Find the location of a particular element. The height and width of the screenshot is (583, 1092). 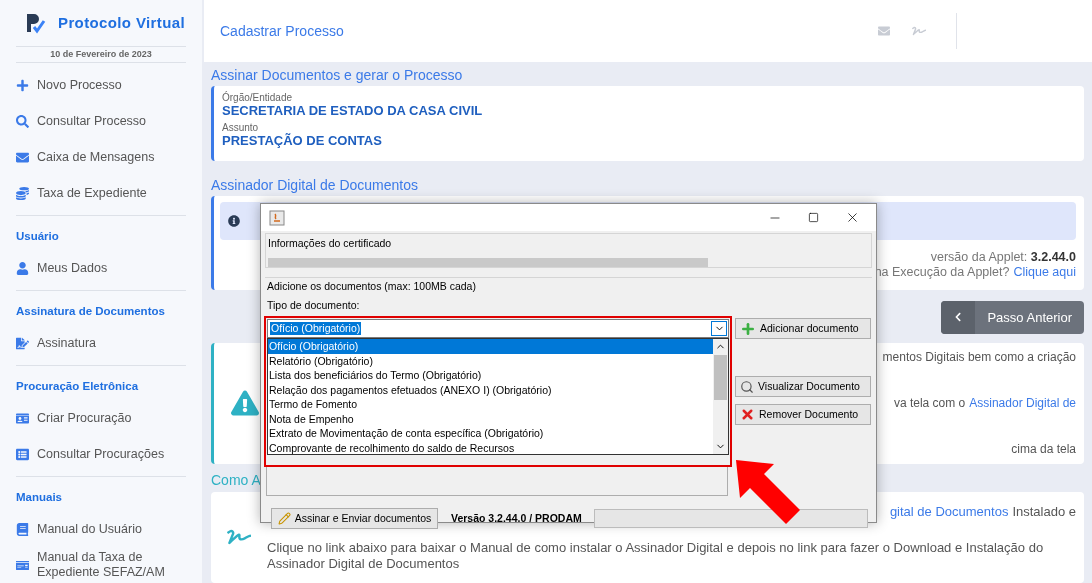

group-label: Informações do certificado is located at coordinates (330, 243).